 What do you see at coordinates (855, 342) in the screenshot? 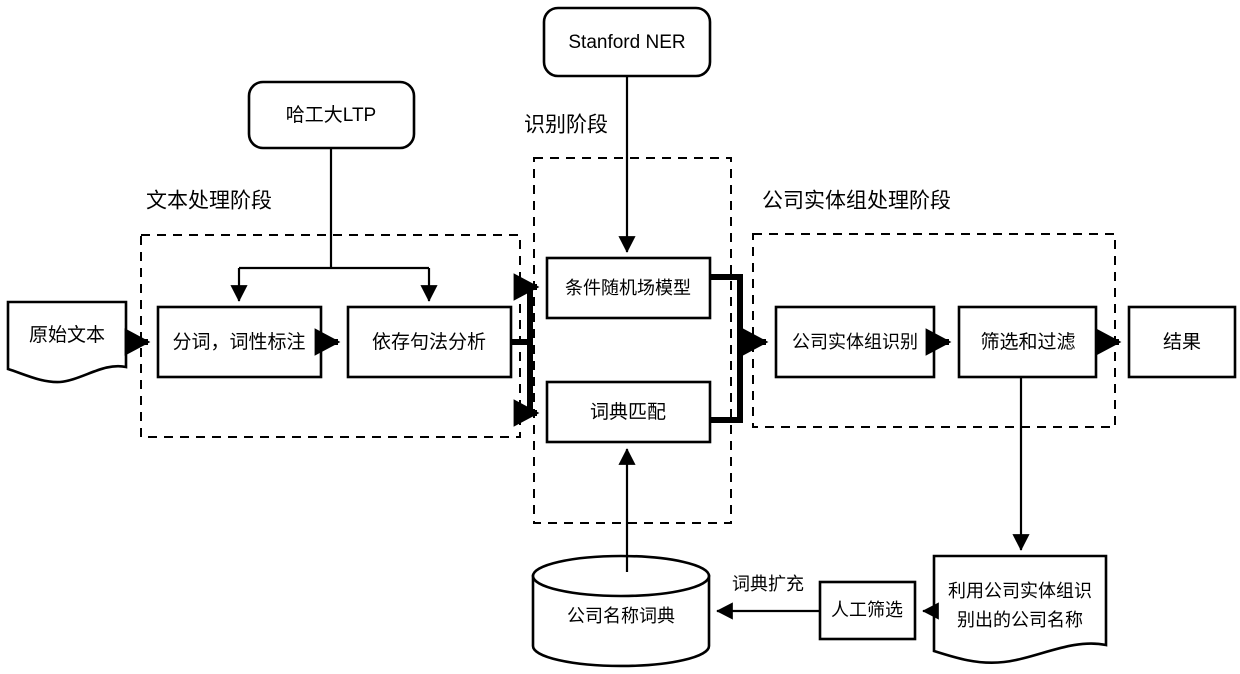
I see `node-company-group-recognition-label: 公司实体组识别` at bounding box center [855, 342].